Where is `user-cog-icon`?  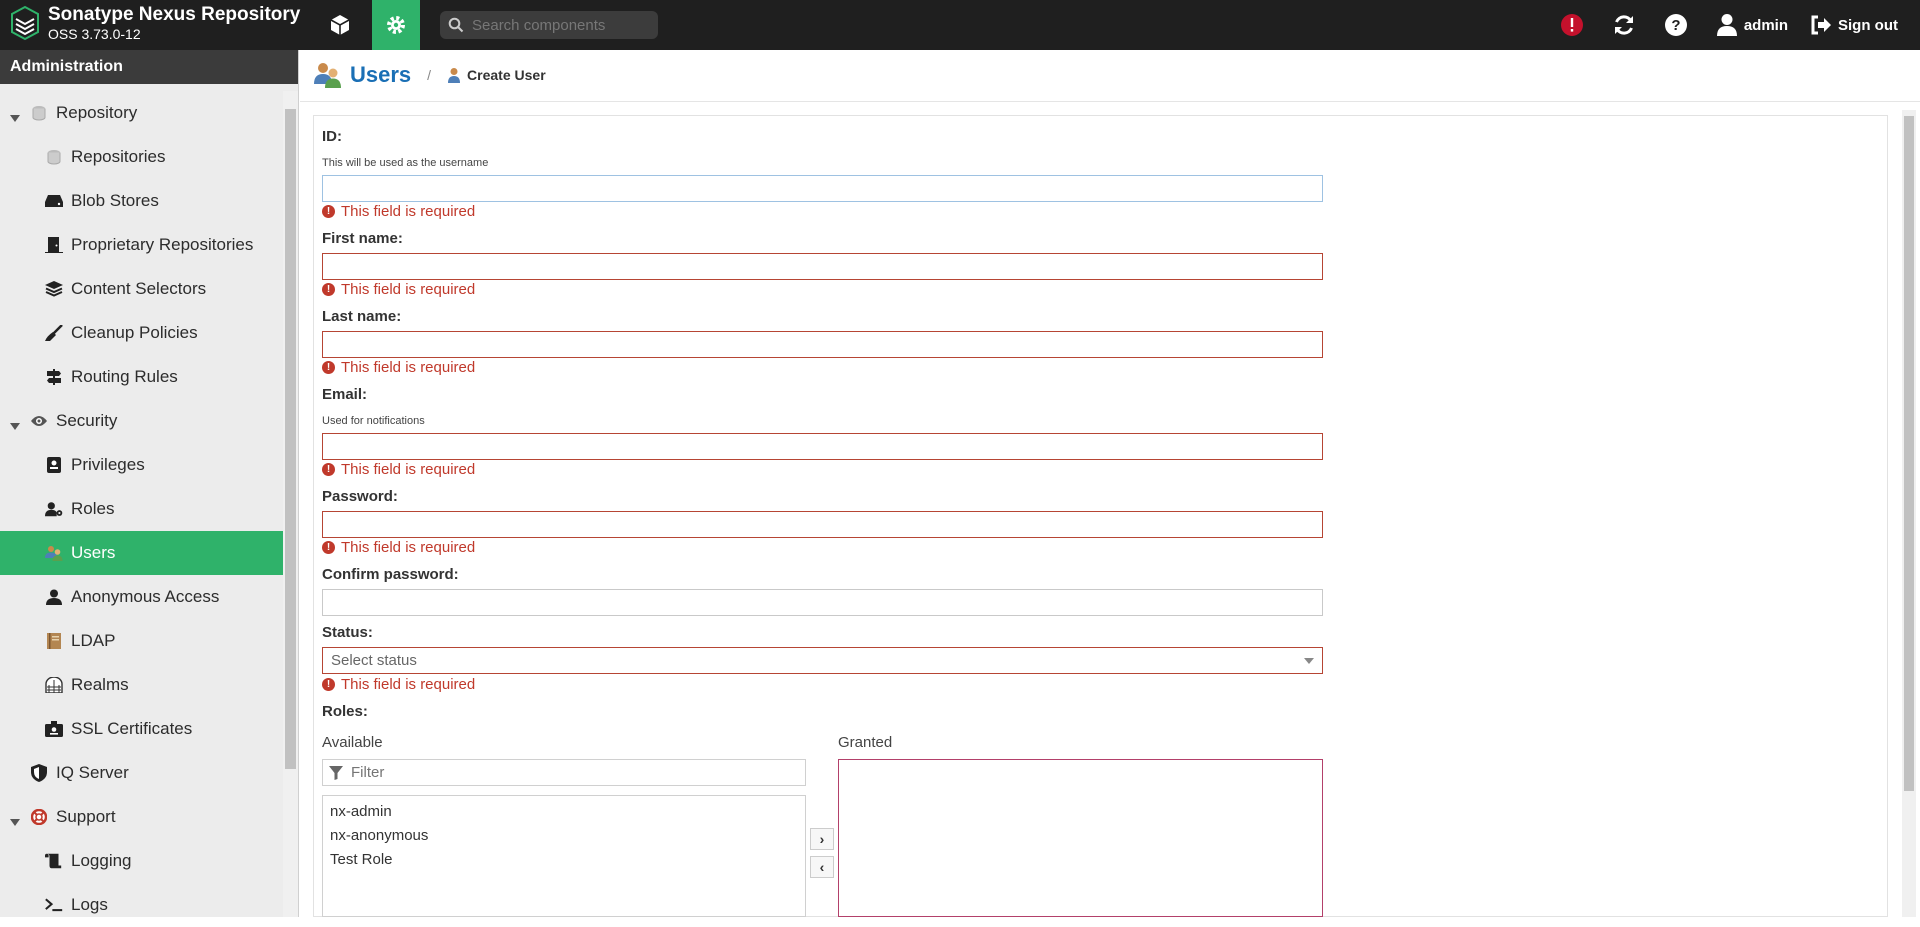
user-cog-icon is located at coordinates (54, 509).